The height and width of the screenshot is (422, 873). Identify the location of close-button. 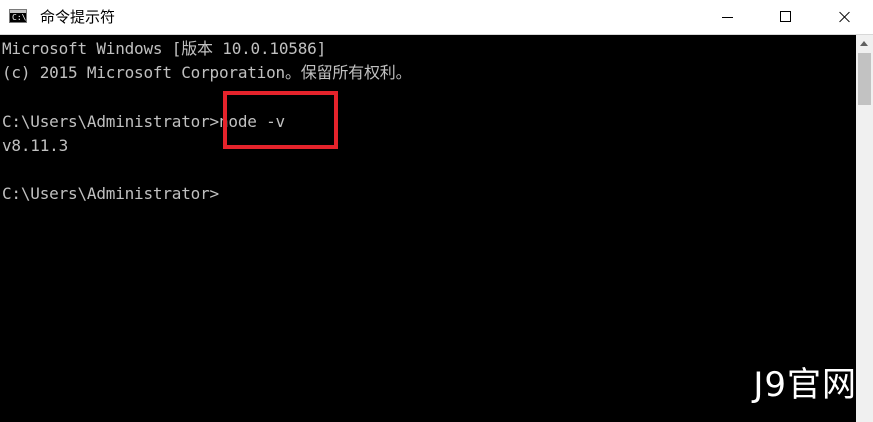
(844, 17).